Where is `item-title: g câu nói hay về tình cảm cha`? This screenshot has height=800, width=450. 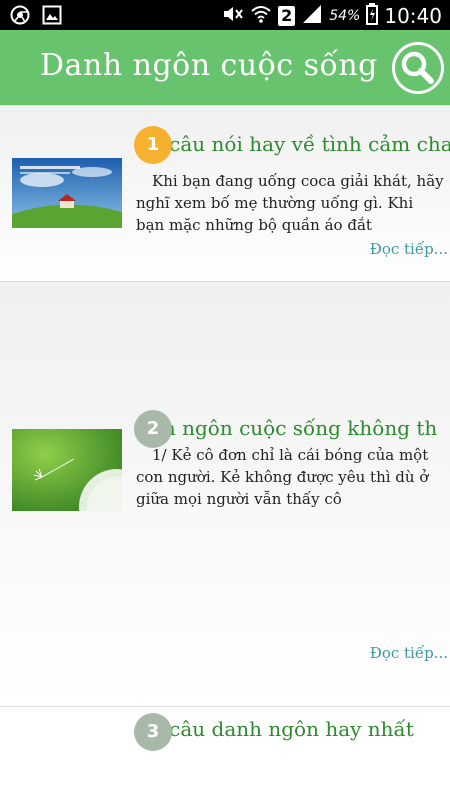 item-title: g câu nói hay về tình cảm cha is located at coordinates (300, 144).